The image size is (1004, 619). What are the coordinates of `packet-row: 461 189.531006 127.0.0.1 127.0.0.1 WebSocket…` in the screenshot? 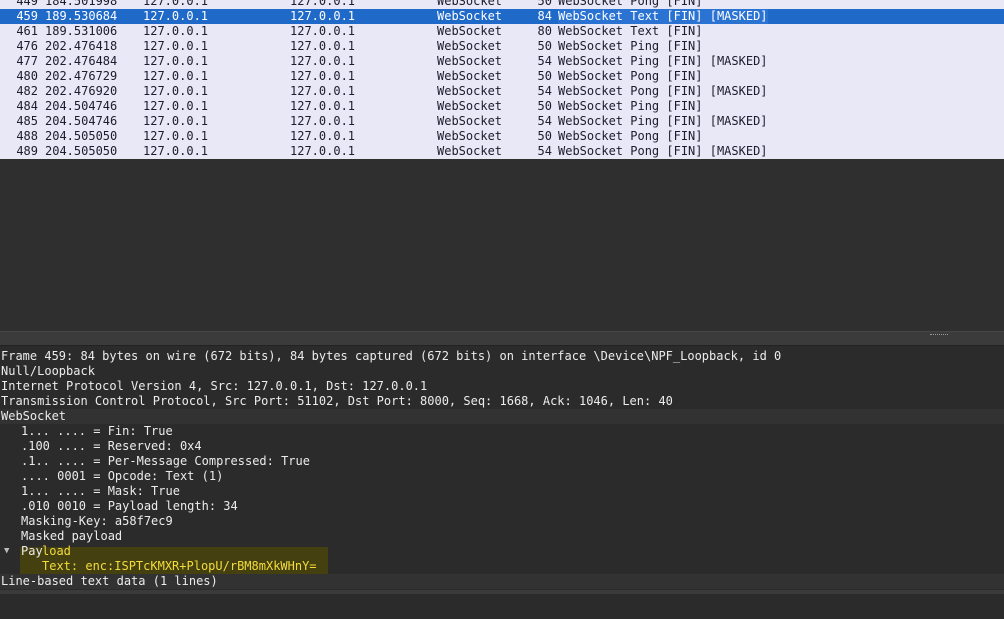 It's located at (502, 31).